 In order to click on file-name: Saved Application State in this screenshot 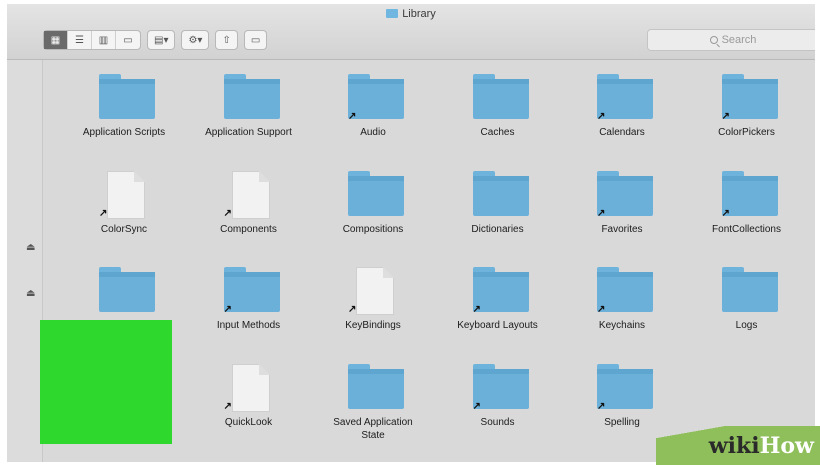, I will do `click(373, 428)`.